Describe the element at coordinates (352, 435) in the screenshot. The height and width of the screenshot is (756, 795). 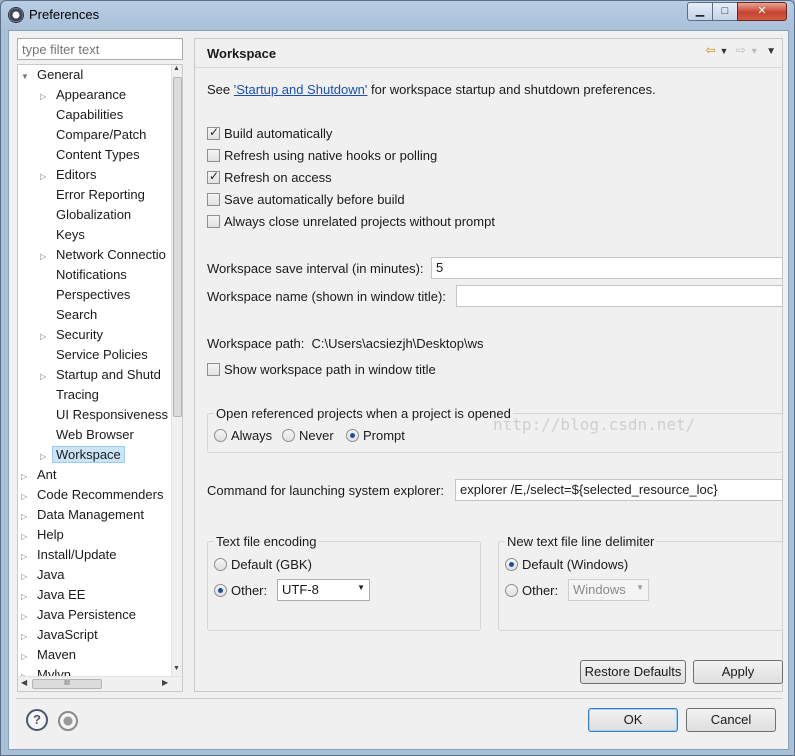
I see `prompt-radio` at that location.